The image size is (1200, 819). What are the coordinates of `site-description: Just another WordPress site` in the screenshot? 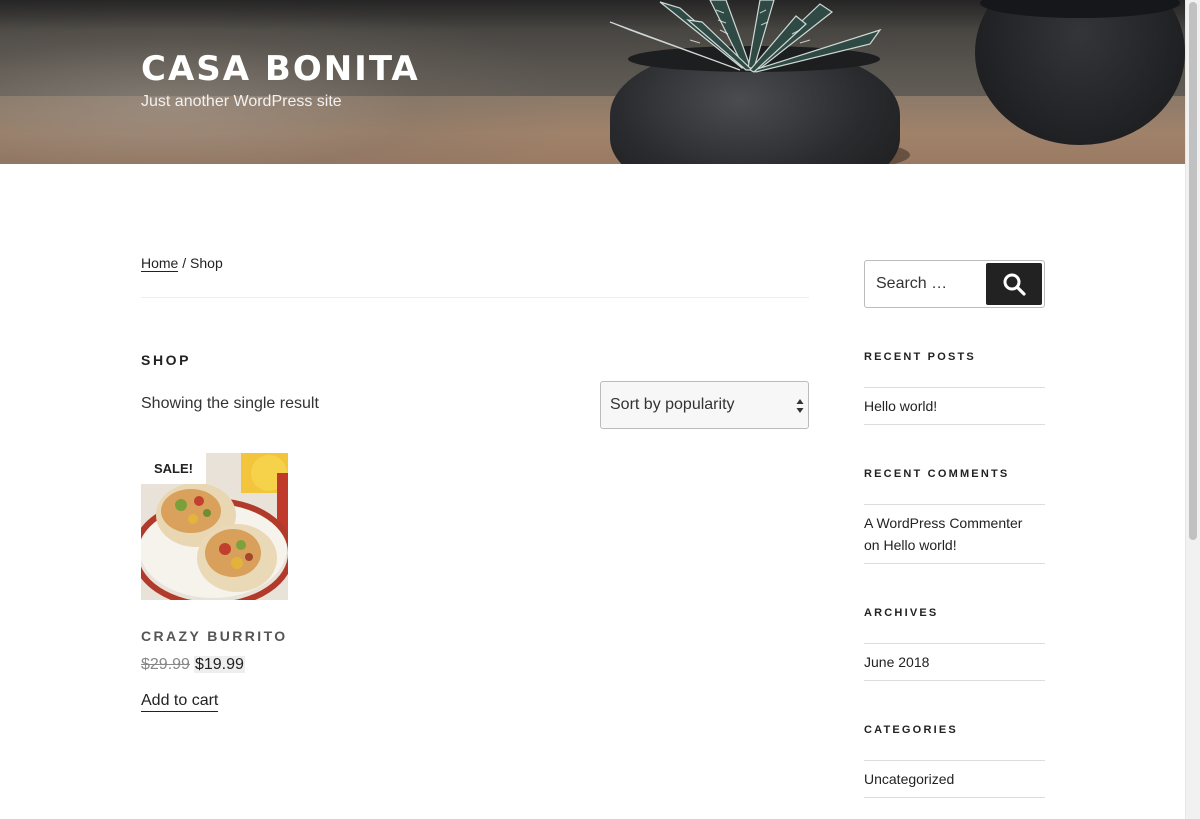 It's located at (241, 101).